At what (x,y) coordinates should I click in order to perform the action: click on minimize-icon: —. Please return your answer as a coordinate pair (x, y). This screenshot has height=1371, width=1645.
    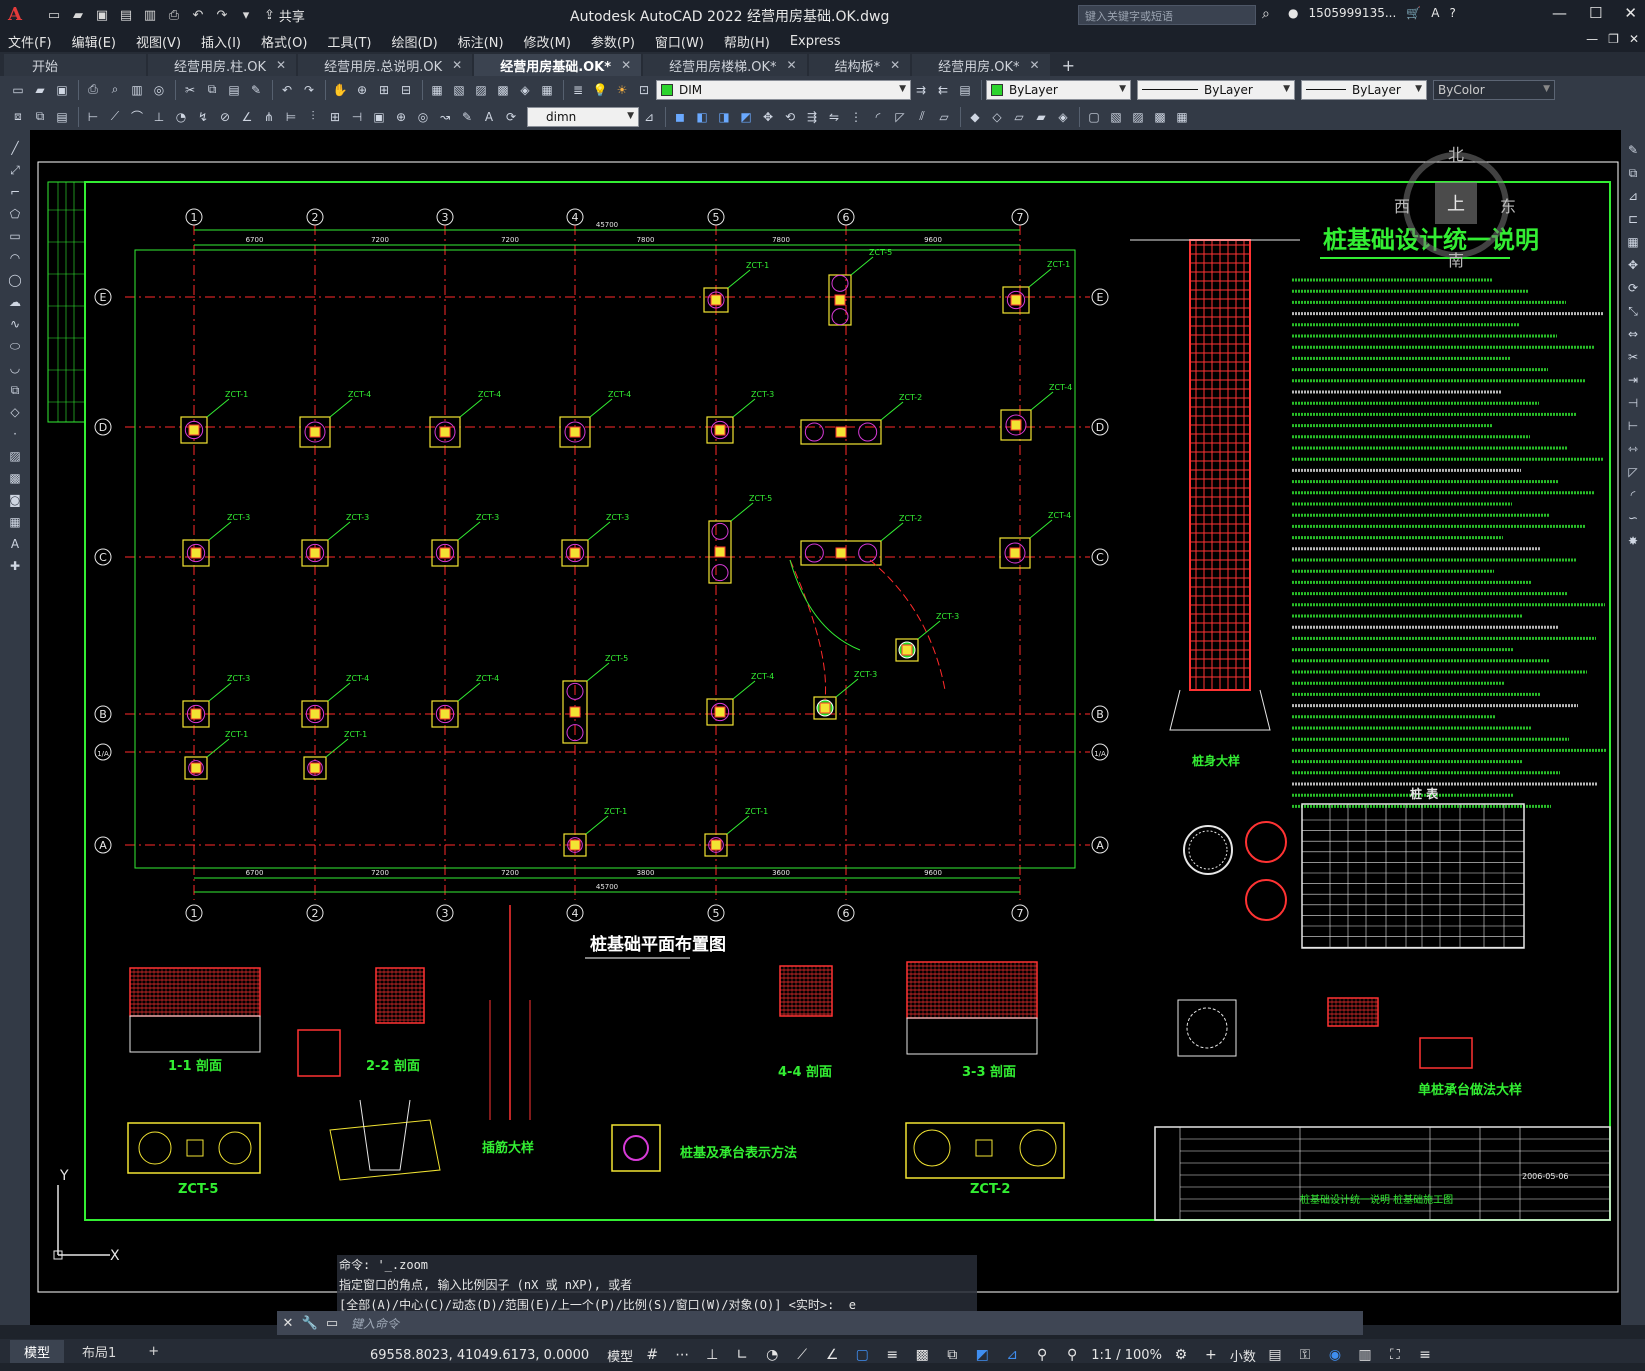
    Looking at the image, I should click on (1559, 13).